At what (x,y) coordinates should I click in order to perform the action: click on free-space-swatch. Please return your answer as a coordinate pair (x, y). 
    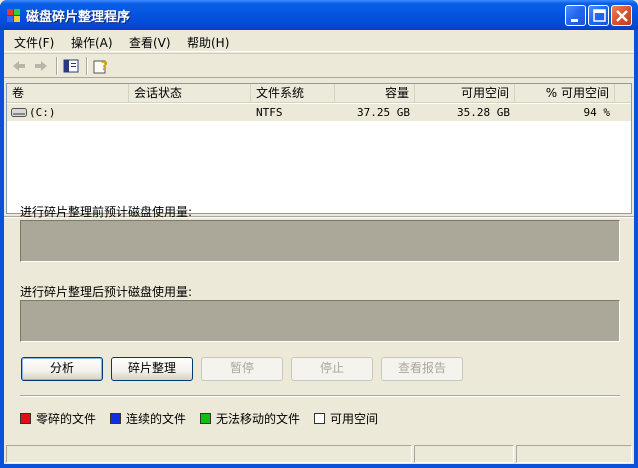
    Looking at the image, I should click on (319, 418).